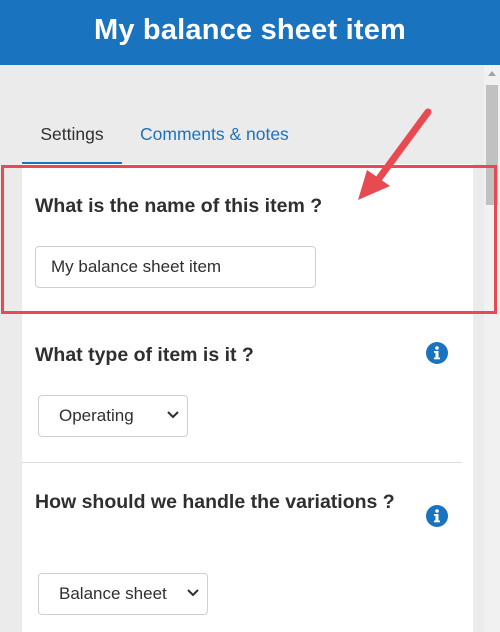  Describe the element at coordinates (242, 462) in the screenshot. I see `section-divider` at that location.